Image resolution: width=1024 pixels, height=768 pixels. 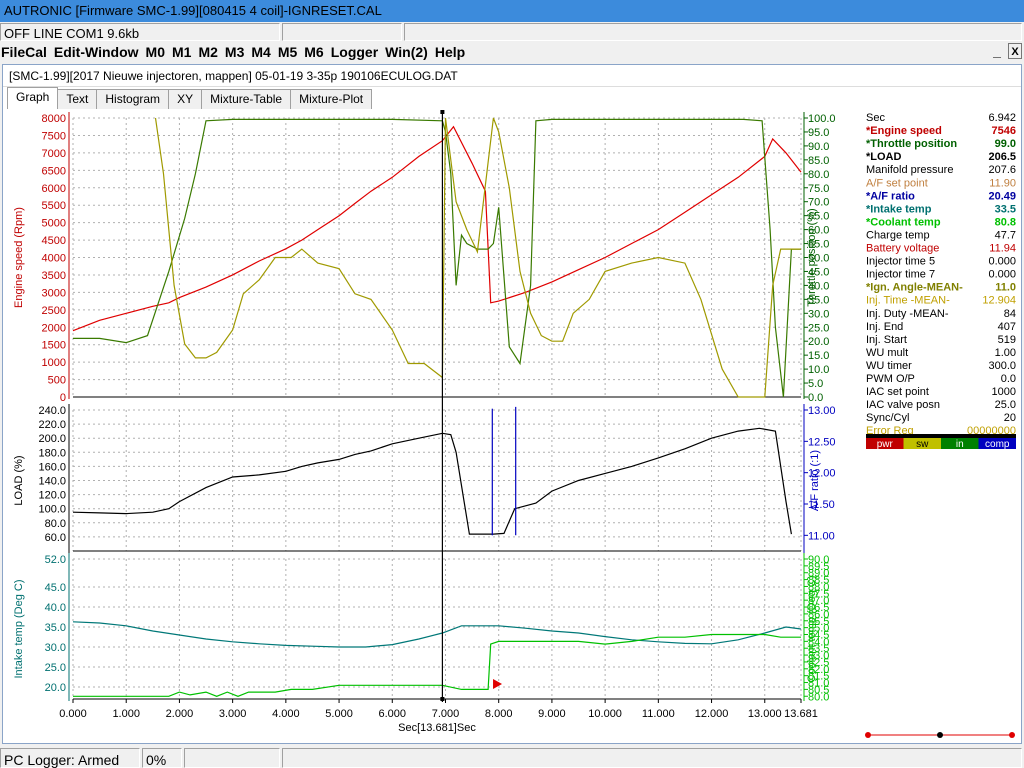 I want to click on left-tick-label: 35.0, so click(x=55, y=628).